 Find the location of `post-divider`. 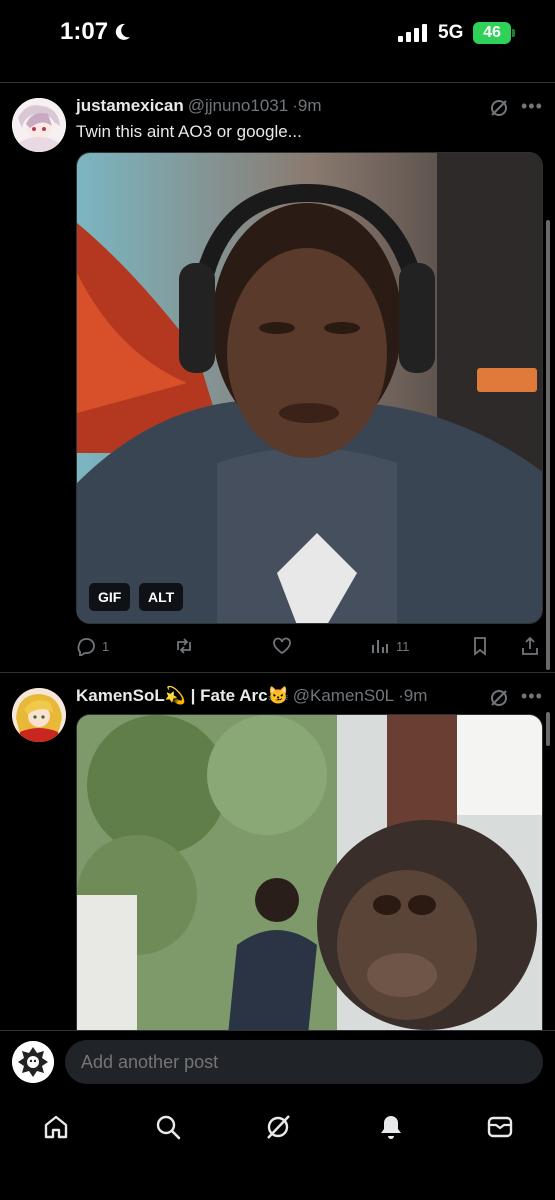

post-divider is located at coordinates (277, 672).